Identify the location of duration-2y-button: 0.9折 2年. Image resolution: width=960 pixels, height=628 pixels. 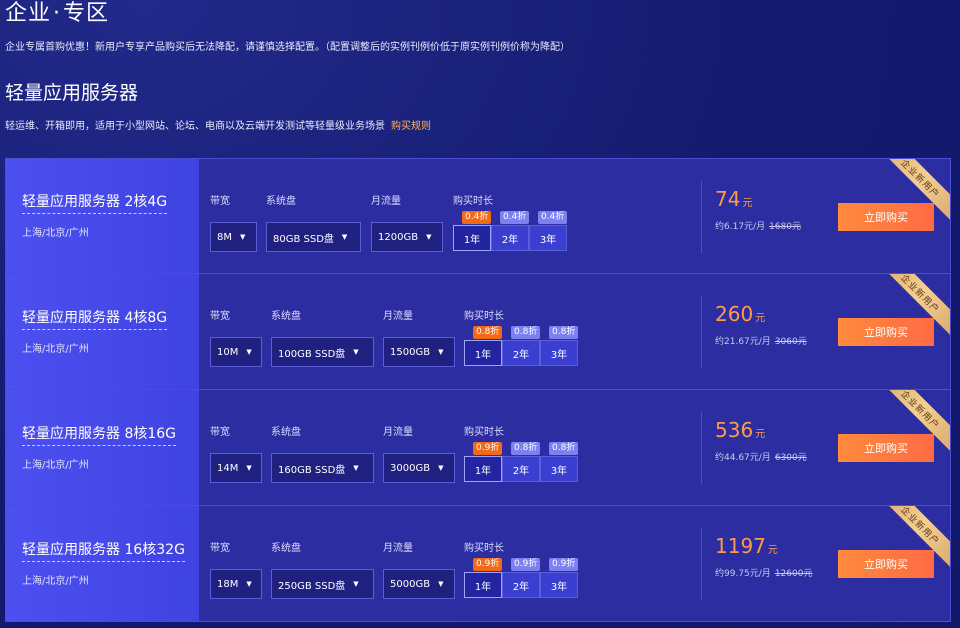
(521, 578).